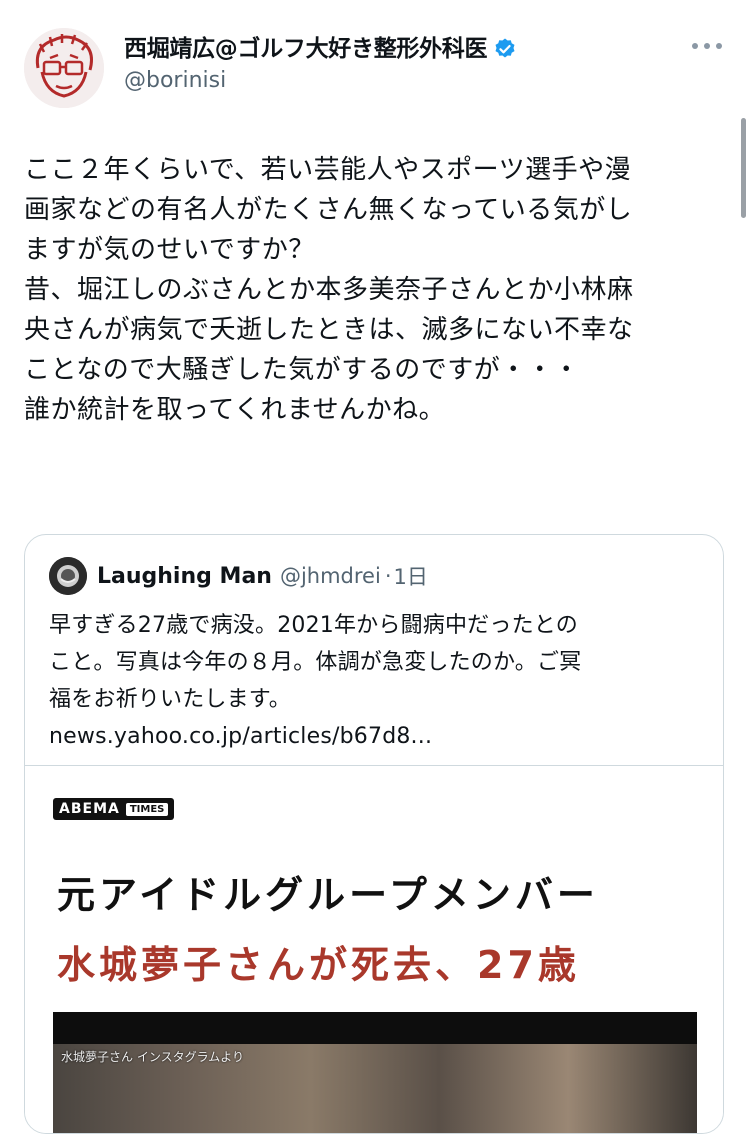  I want to click on photo-caption: 水城夢子さん インスタグラムより, so click(152, 1057).